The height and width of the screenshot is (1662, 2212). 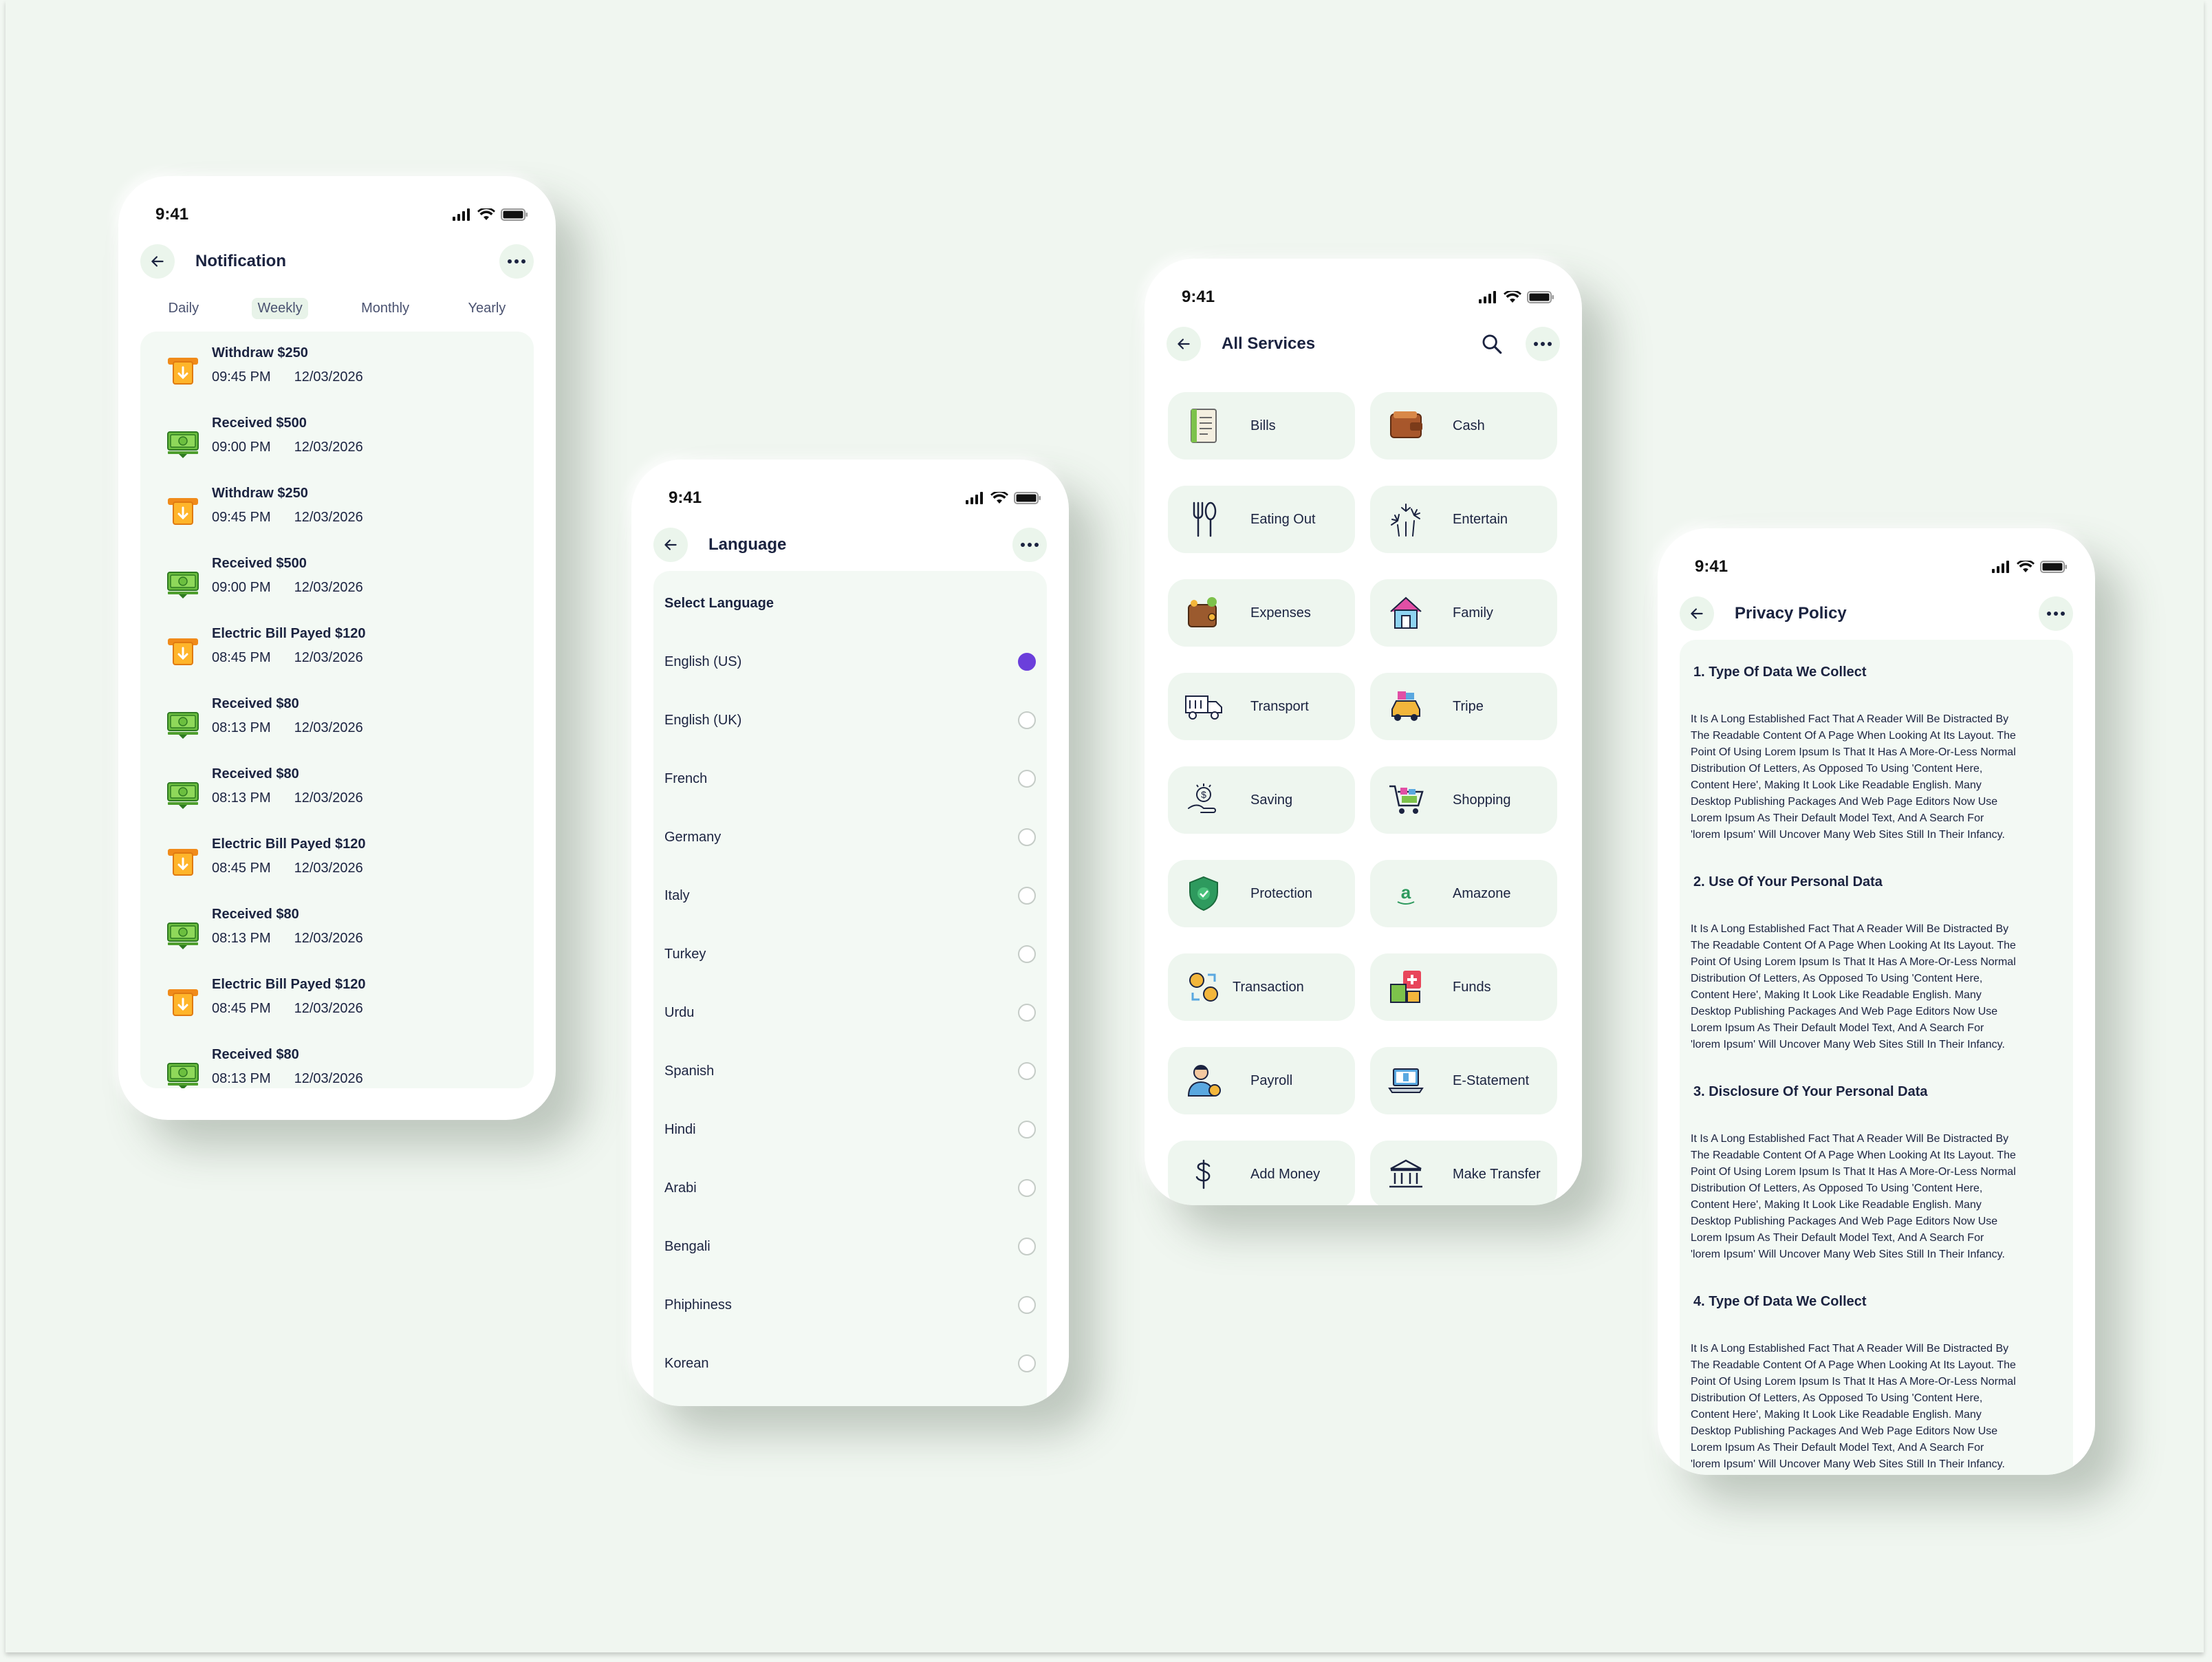 What do you see at coordinates (1261, 1173) in the screenshot?
I see `service-add-money: Add Money` at bounding box center [1261, 1173].